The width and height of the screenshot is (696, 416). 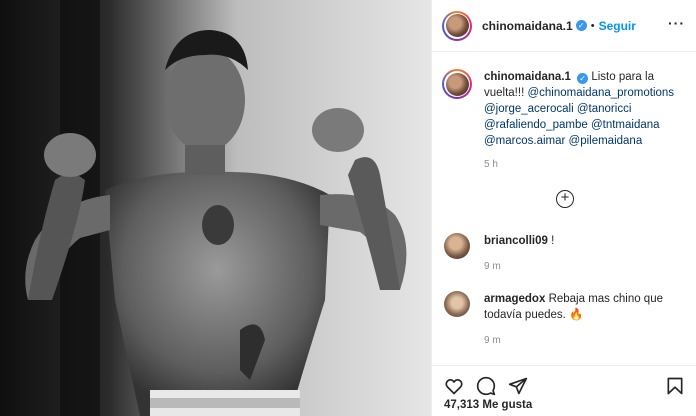 What do you see at coordinates (536, 125) in the screenshot?
I see `mention-link: @rafaliendo_pambe` at bounding box center [536, 125].